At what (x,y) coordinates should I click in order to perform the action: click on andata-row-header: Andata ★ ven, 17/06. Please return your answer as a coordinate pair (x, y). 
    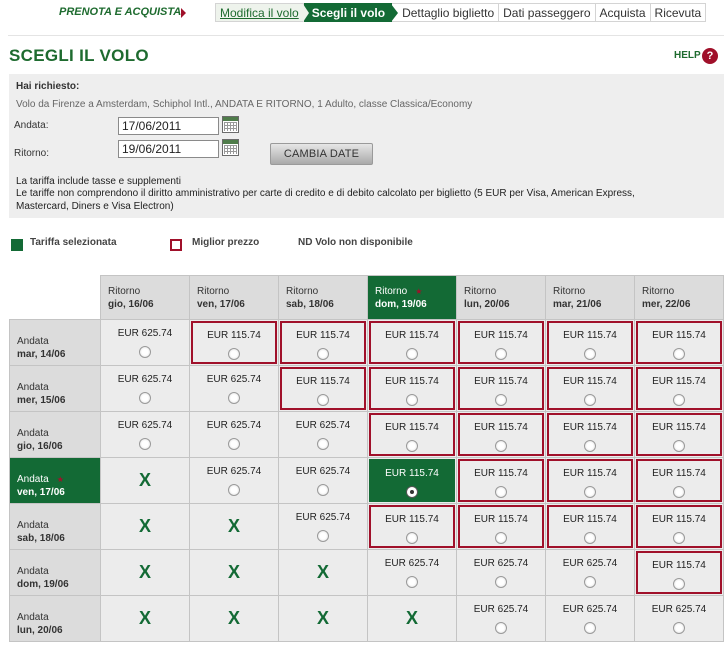
    Looking at the image, I should click on (55, 480).